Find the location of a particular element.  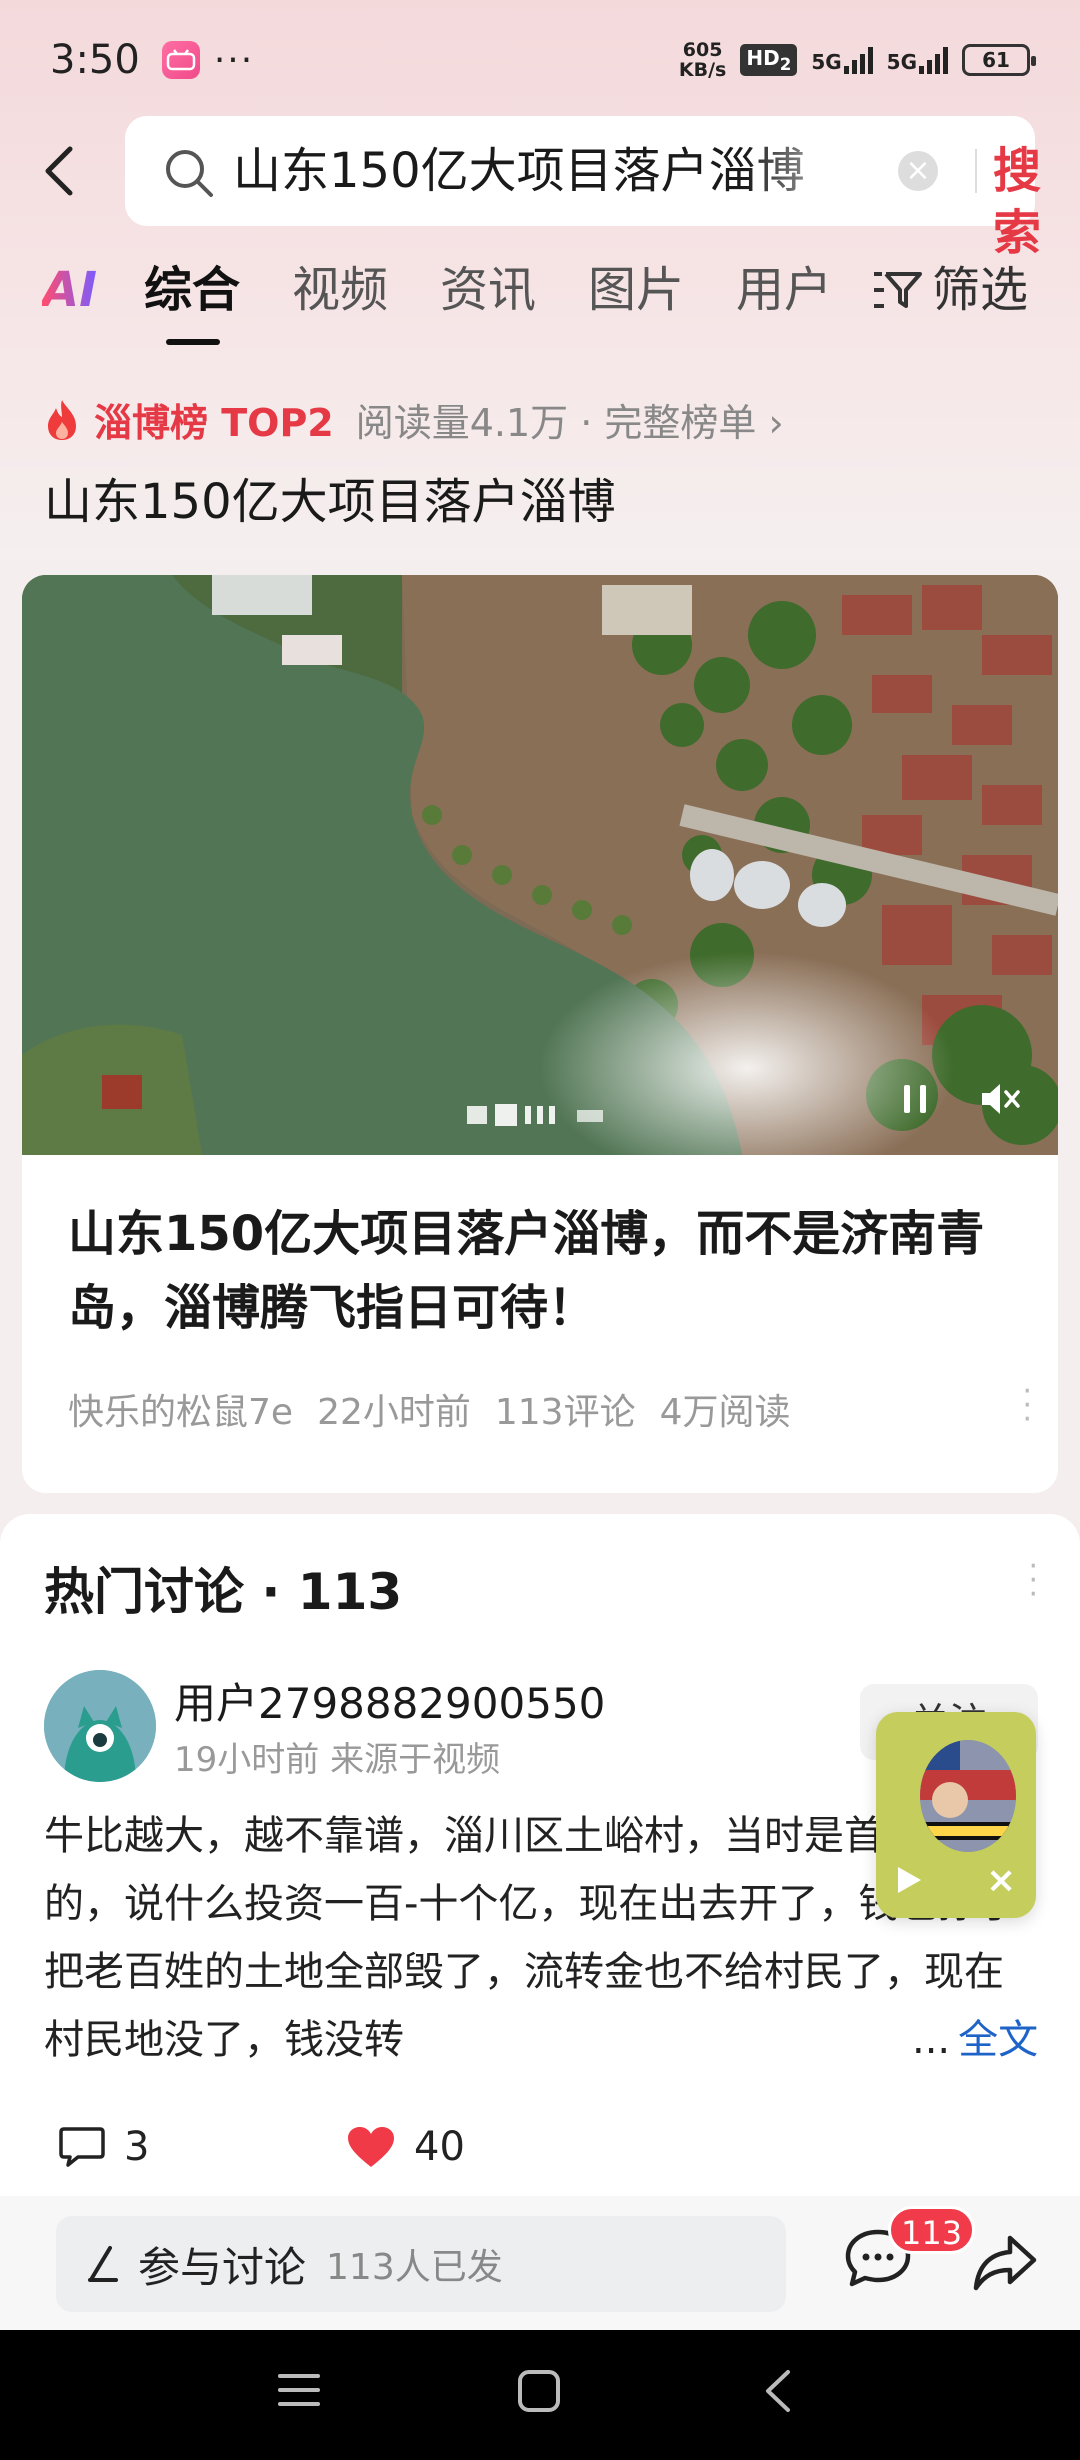

filter-button: 筛选 is located at coordinates (950, 290).